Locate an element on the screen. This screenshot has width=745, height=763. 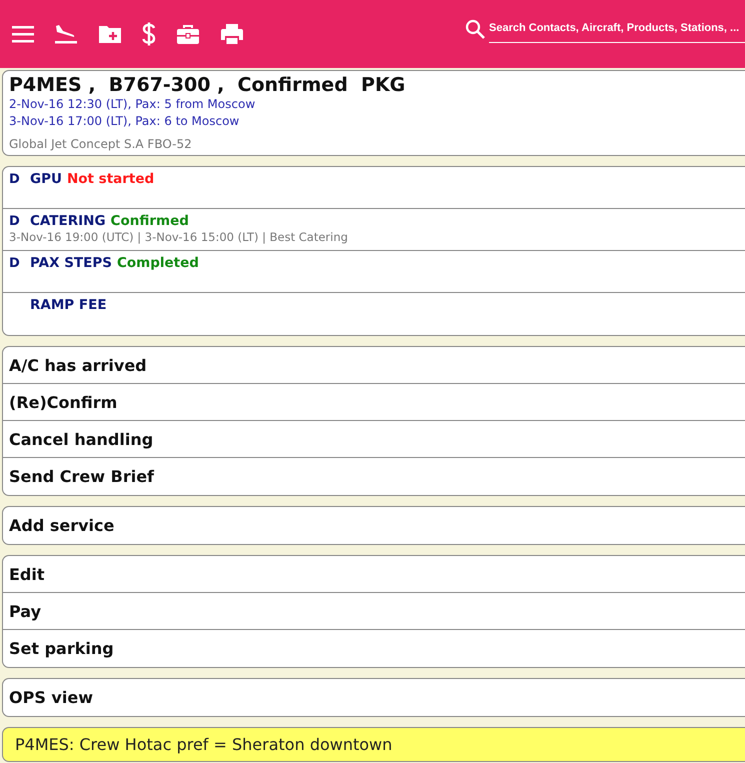
search-icon is located at coordinates (475, 29).